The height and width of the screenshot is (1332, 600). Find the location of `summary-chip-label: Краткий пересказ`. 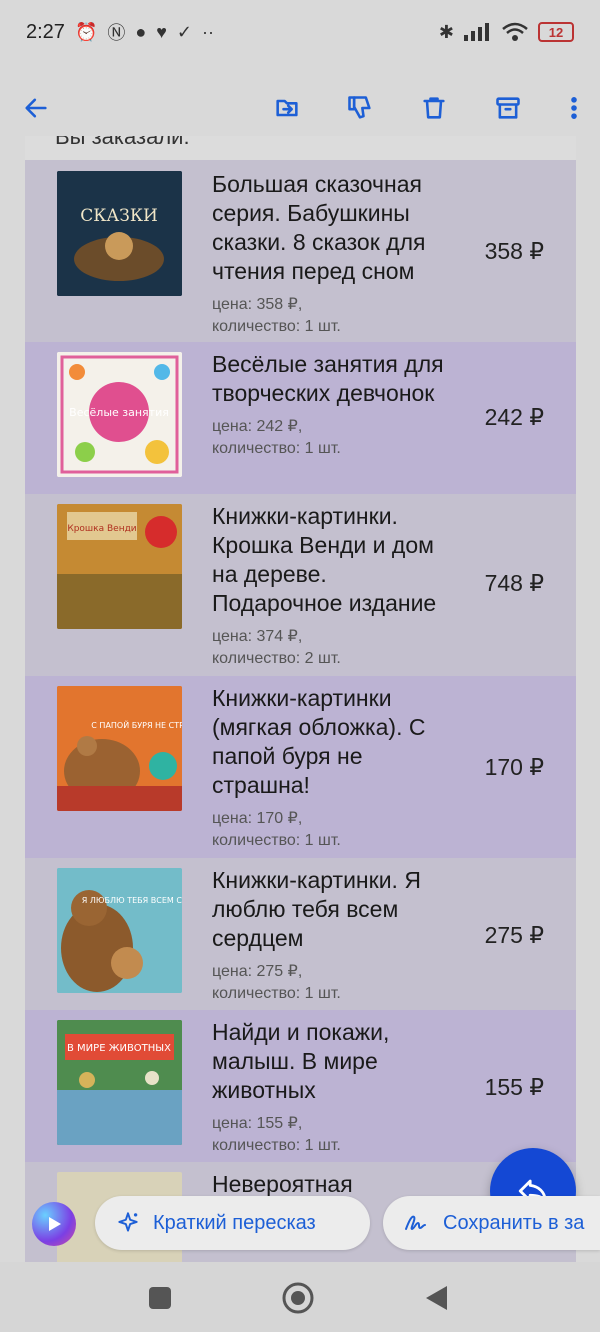

summary-chip-label: Краткий пересказ is located at coordinates (234, 1222).